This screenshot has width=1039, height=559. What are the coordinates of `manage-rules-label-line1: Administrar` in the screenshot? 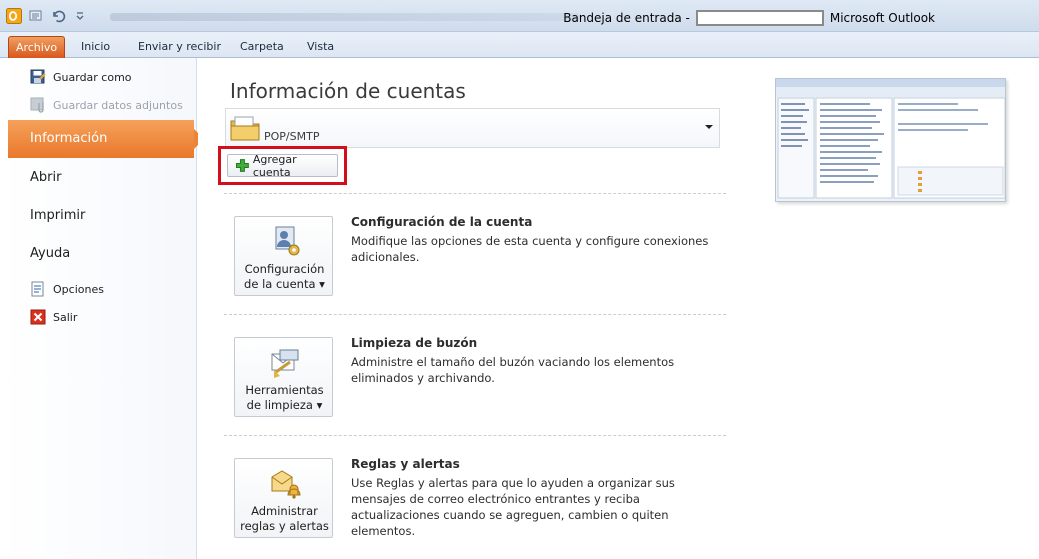 It's located at (284, 511).